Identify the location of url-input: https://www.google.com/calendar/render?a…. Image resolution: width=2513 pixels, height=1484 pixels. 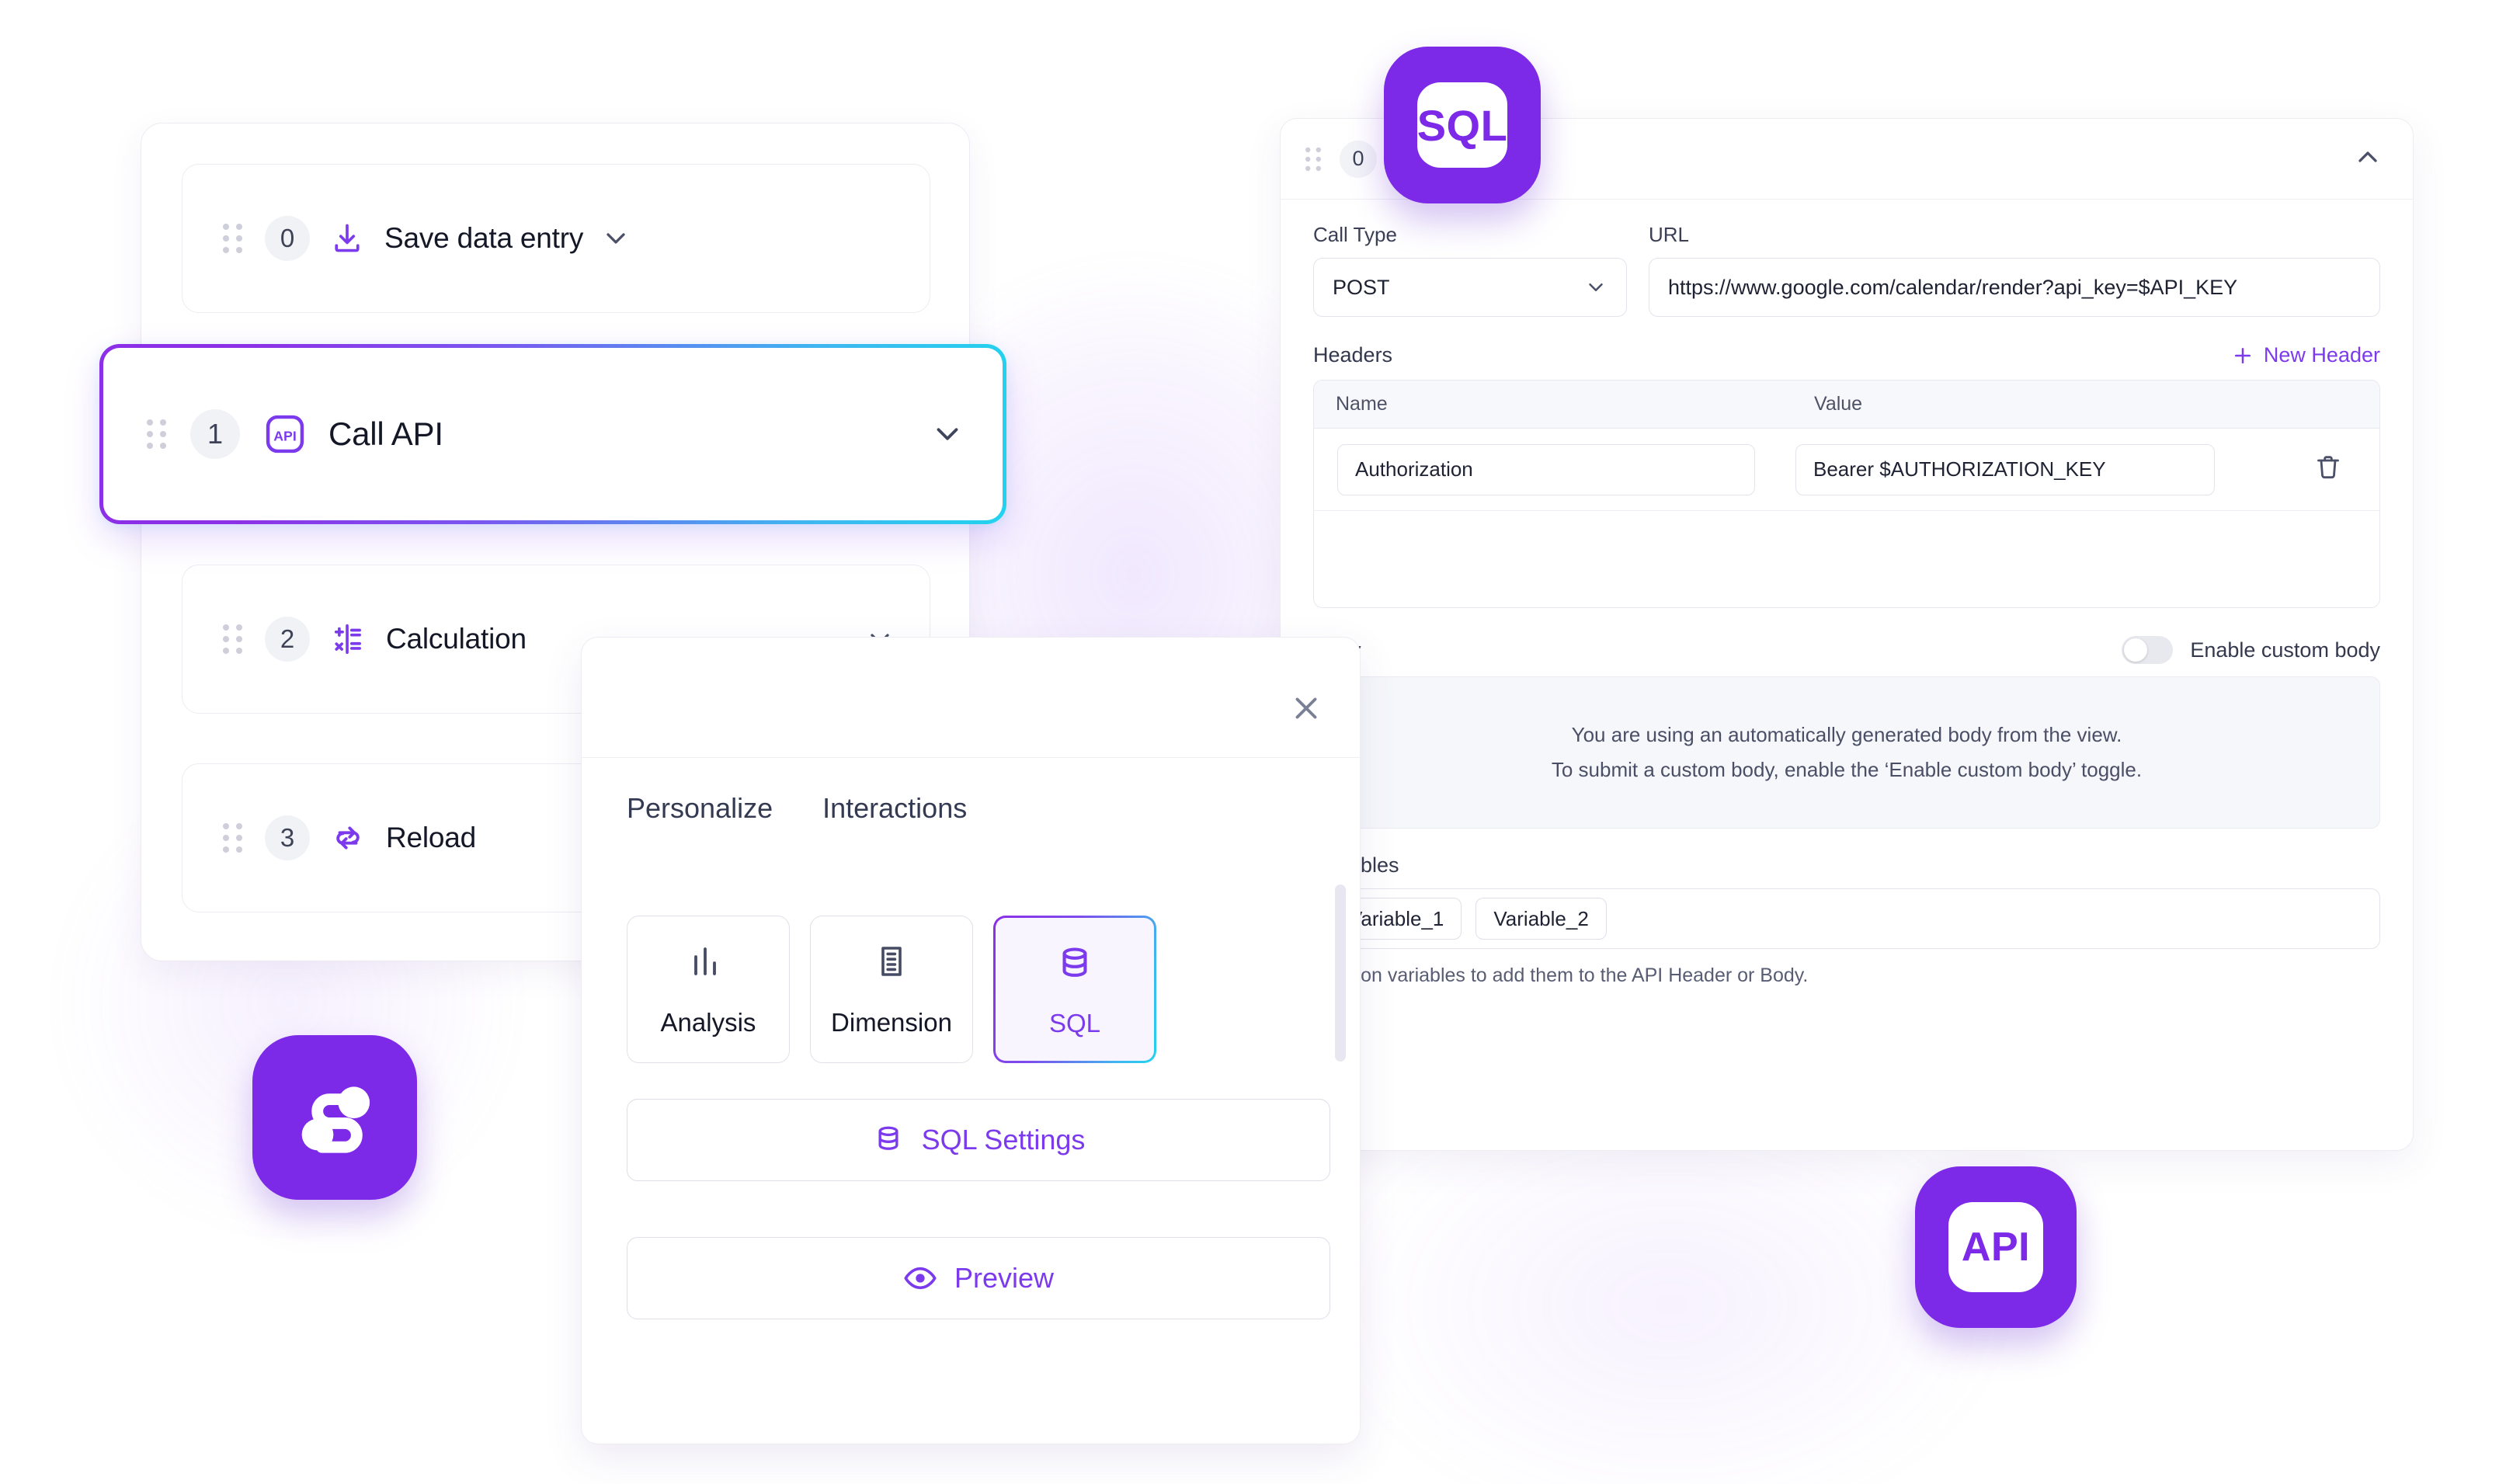
(2015, 287).